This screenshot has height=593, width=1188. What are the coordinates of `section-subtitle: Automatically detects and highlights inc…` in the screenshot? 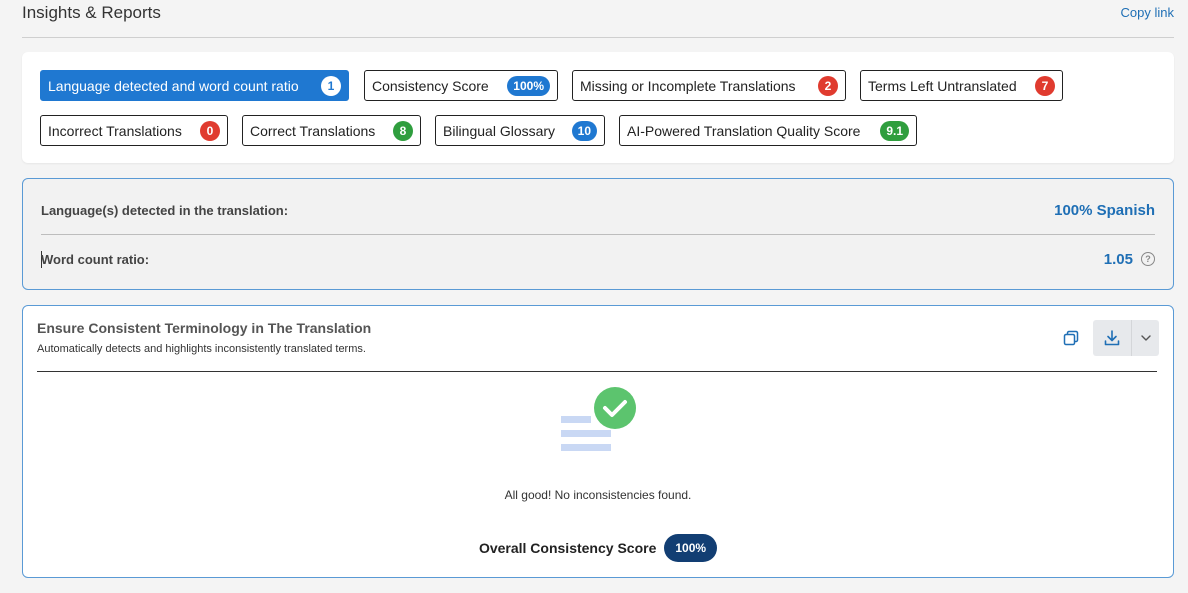 It's located at (201, 349).